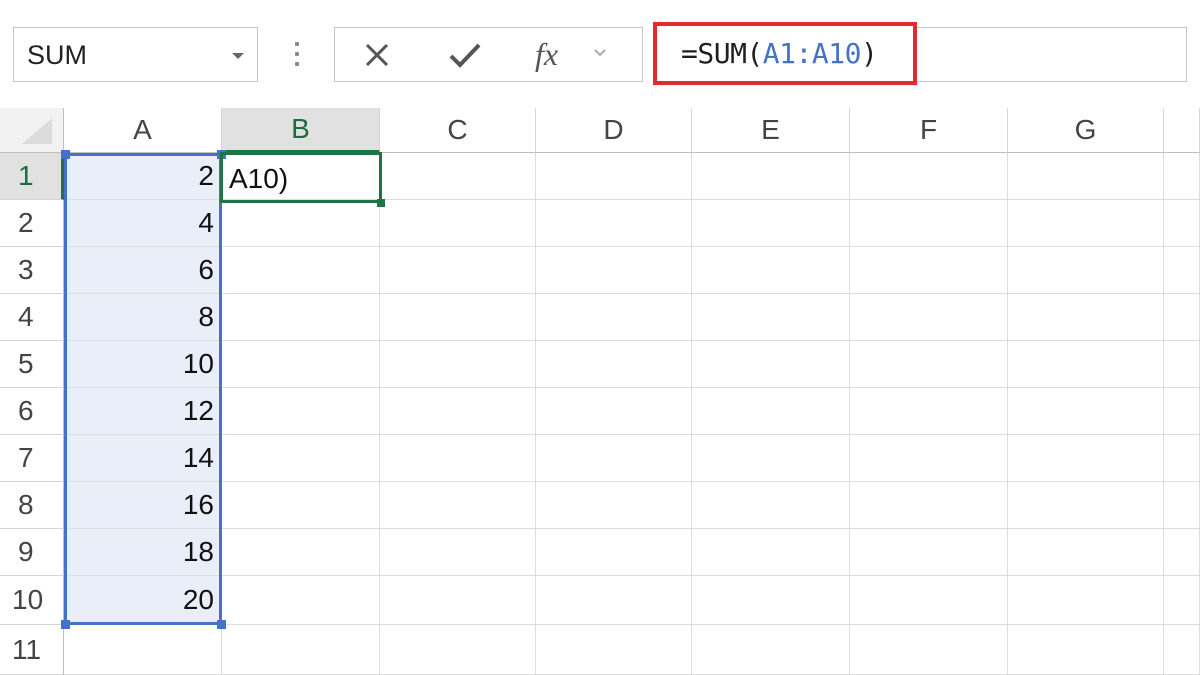 This screenshot has width=1200, height=675. Describe the element at coordinates (614, 317) in the screenshot. I see `cell-d4` at that location.